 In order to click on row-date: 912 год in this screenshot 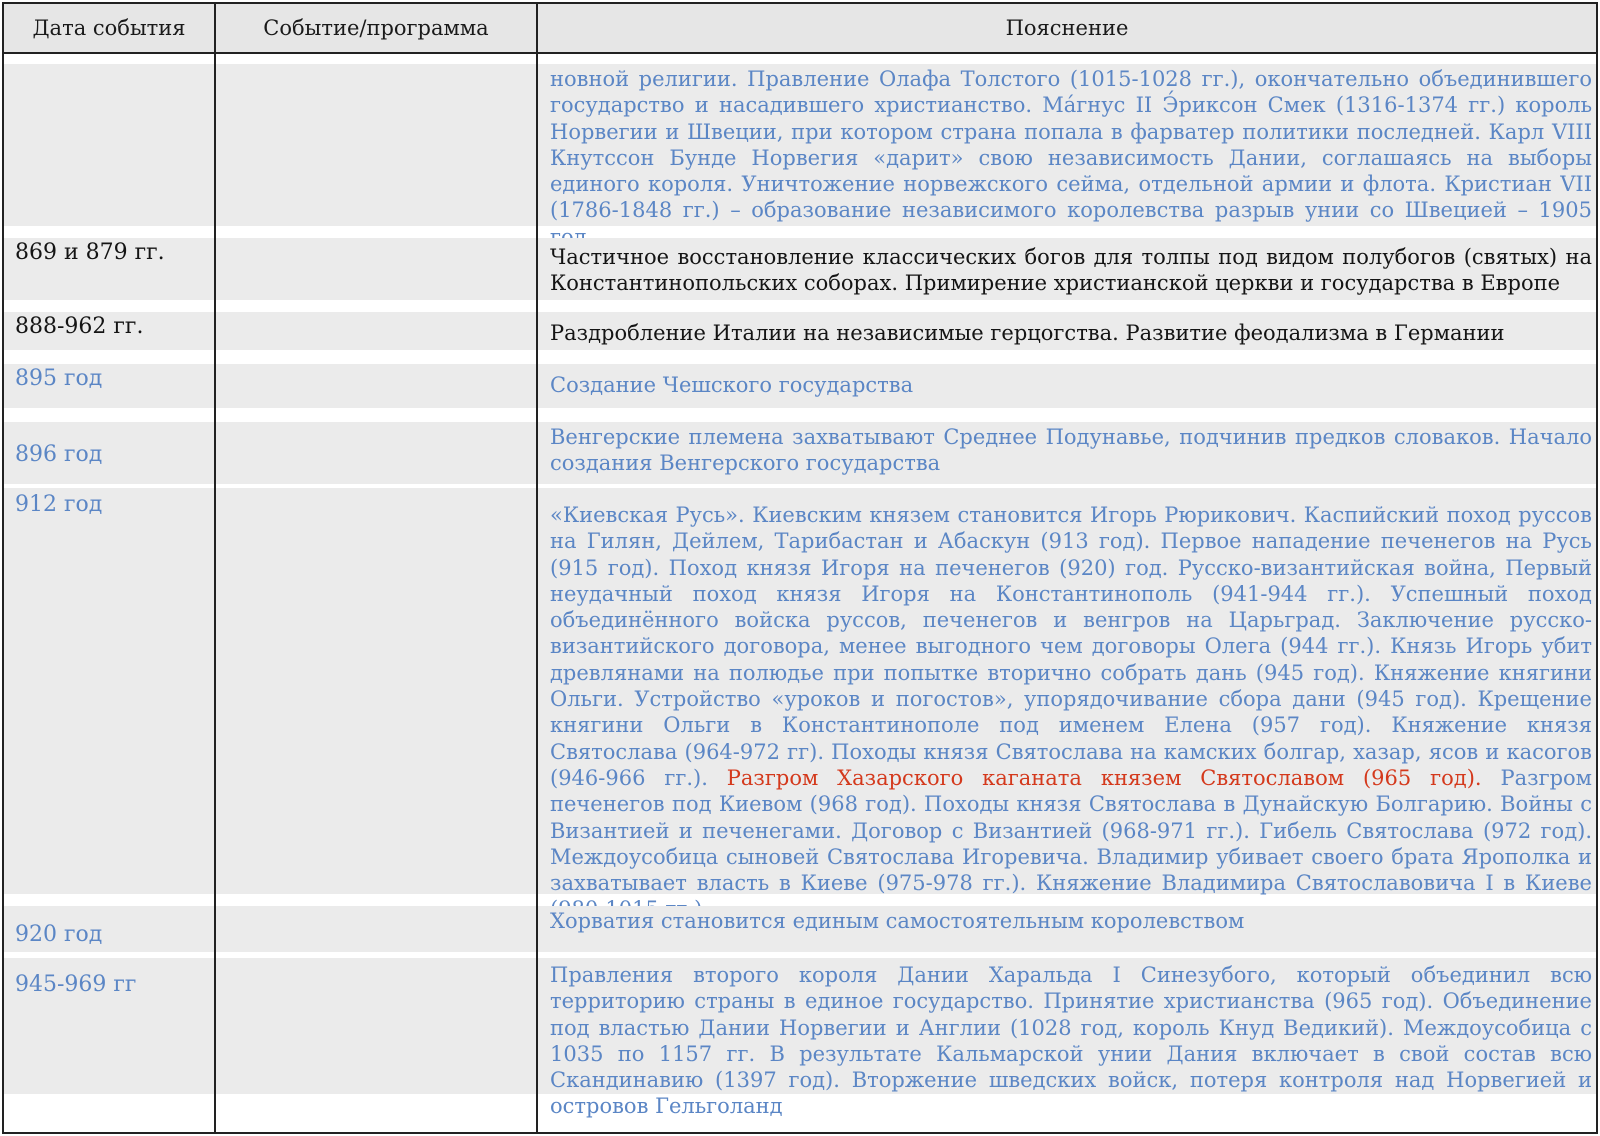, I will do `click(59, 504)`.